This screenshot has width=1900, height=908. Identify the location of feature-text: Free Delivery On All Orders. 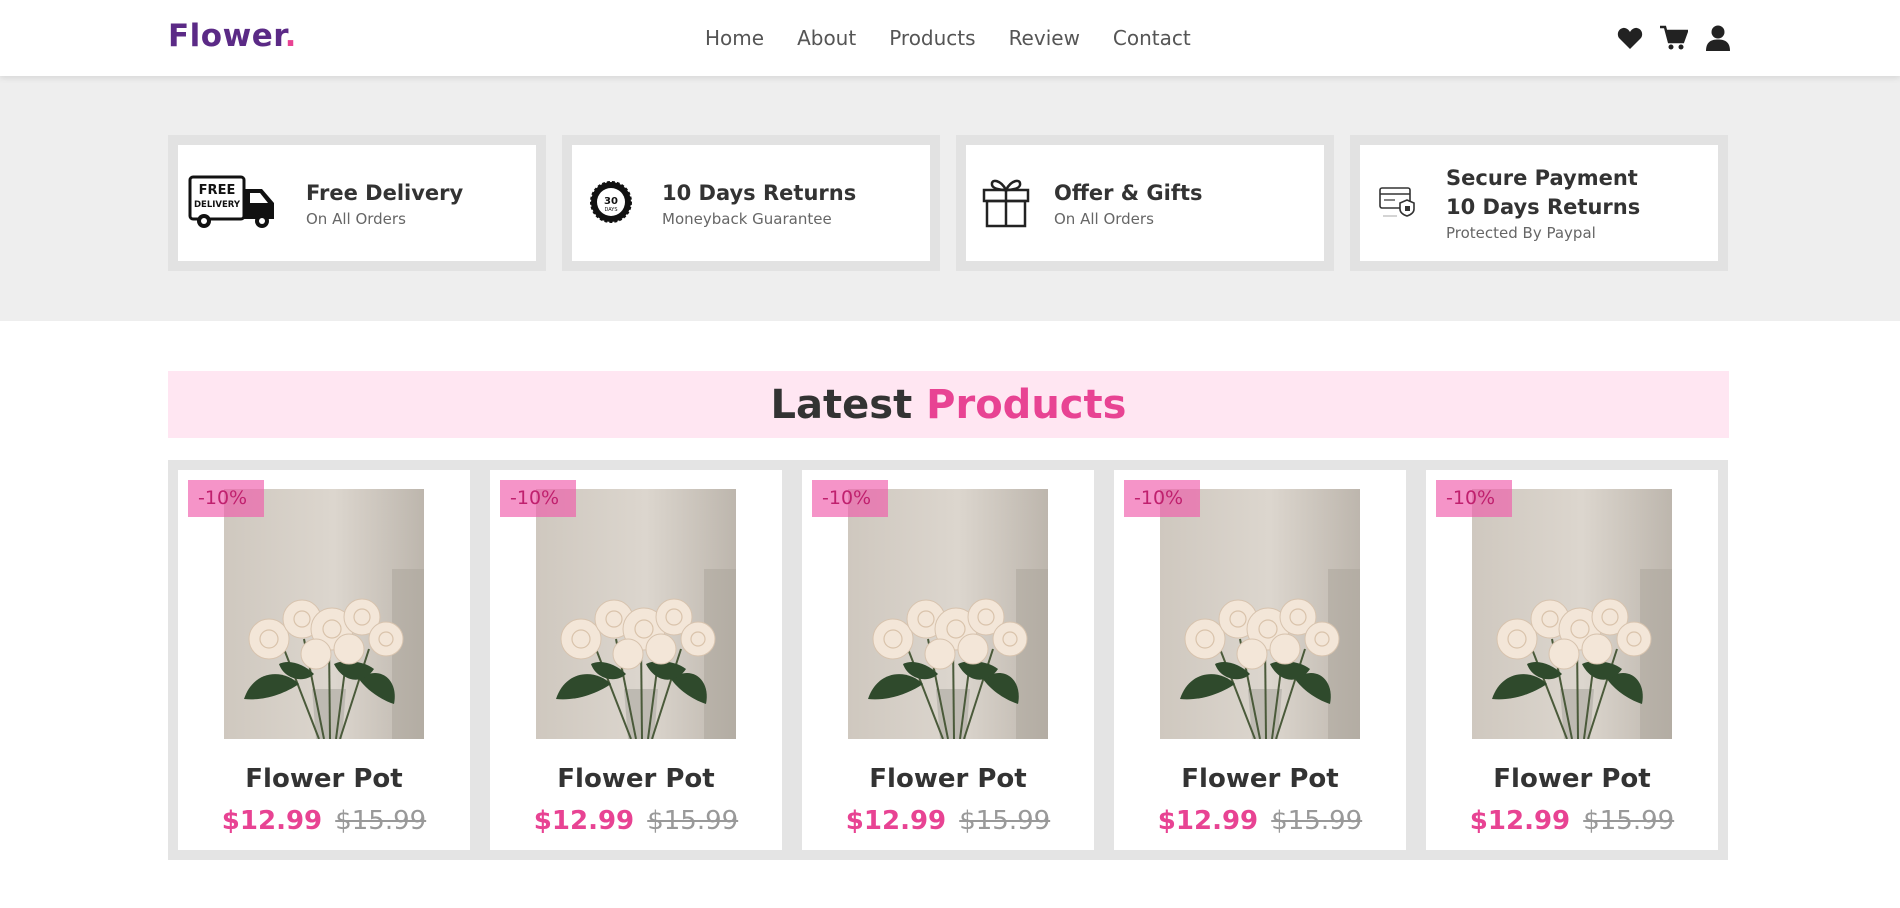
(384, 203).